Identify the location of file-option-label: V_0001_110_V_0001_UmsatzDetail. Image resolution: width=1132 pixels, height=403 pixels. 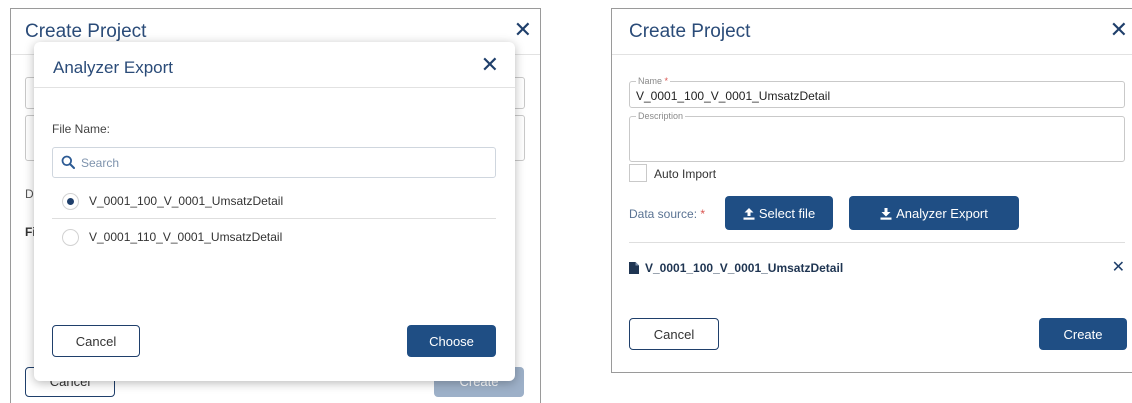
(186, 237).